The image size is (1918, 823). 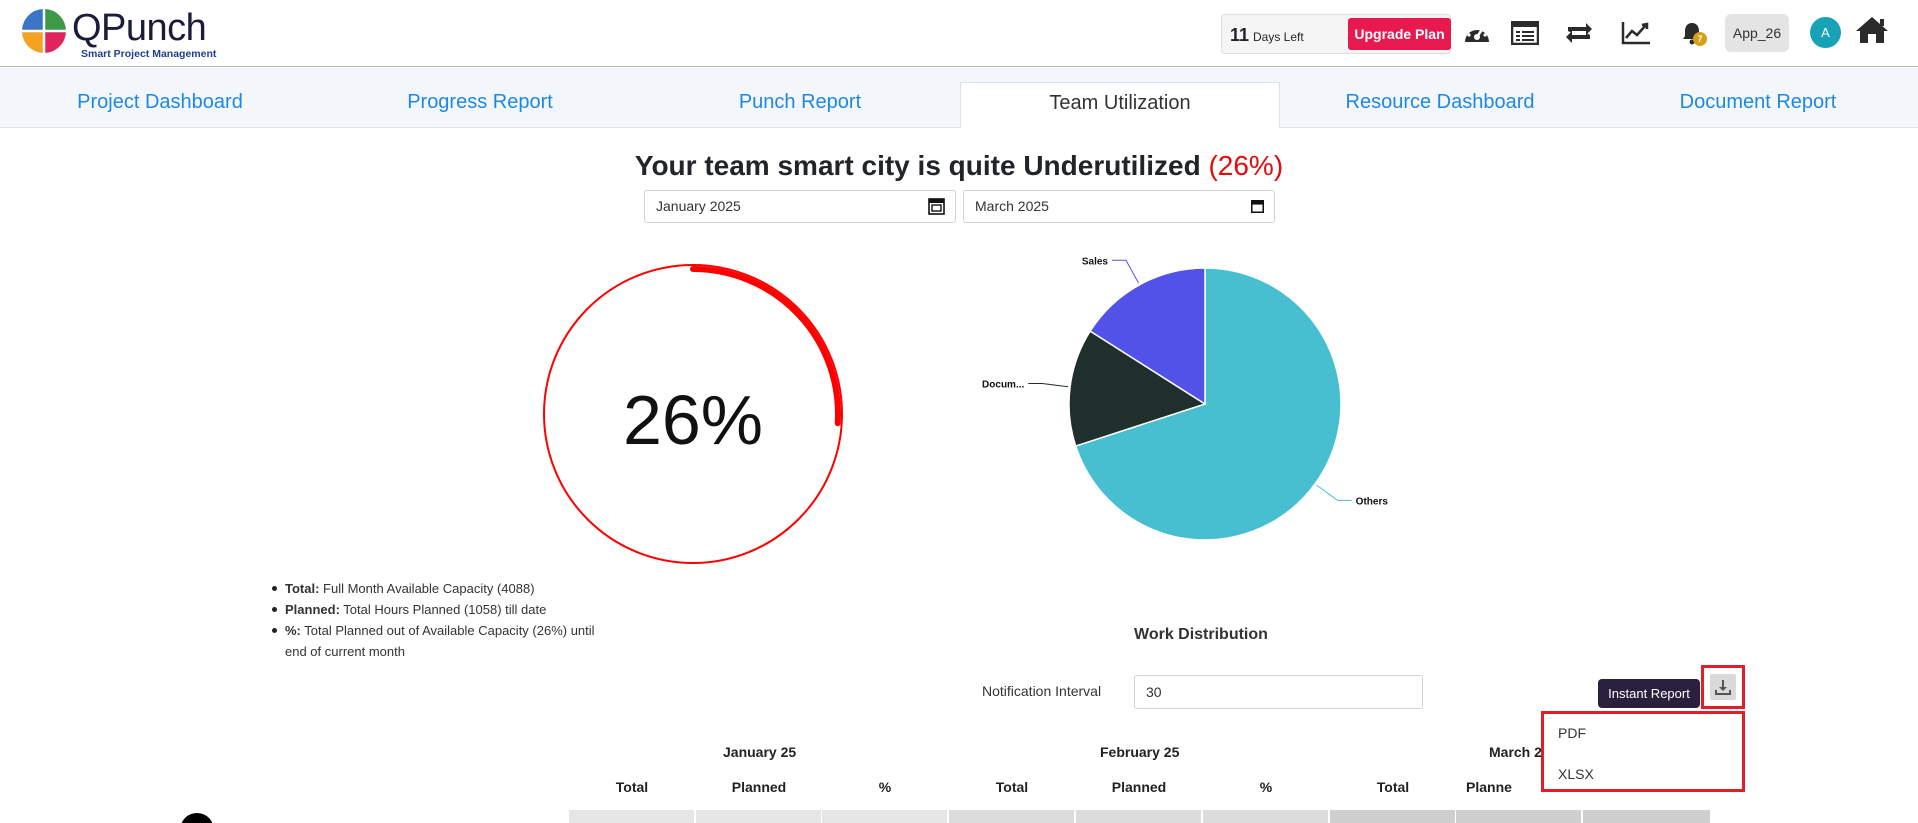 What do you see at coordinates (1246, 165) in the screenshot?
I see `utilization-percent: (26%)` at bounding box center [1246, 165].